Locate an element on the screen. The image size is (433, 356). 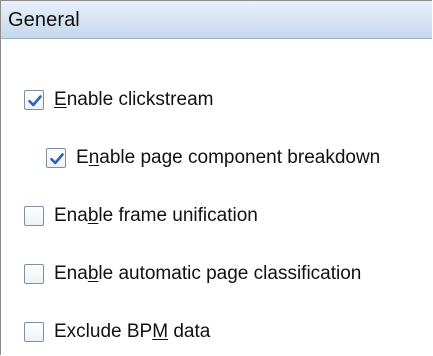
enable-frame-unification-label: Enable frame unification is located at coordinates (156, 215).